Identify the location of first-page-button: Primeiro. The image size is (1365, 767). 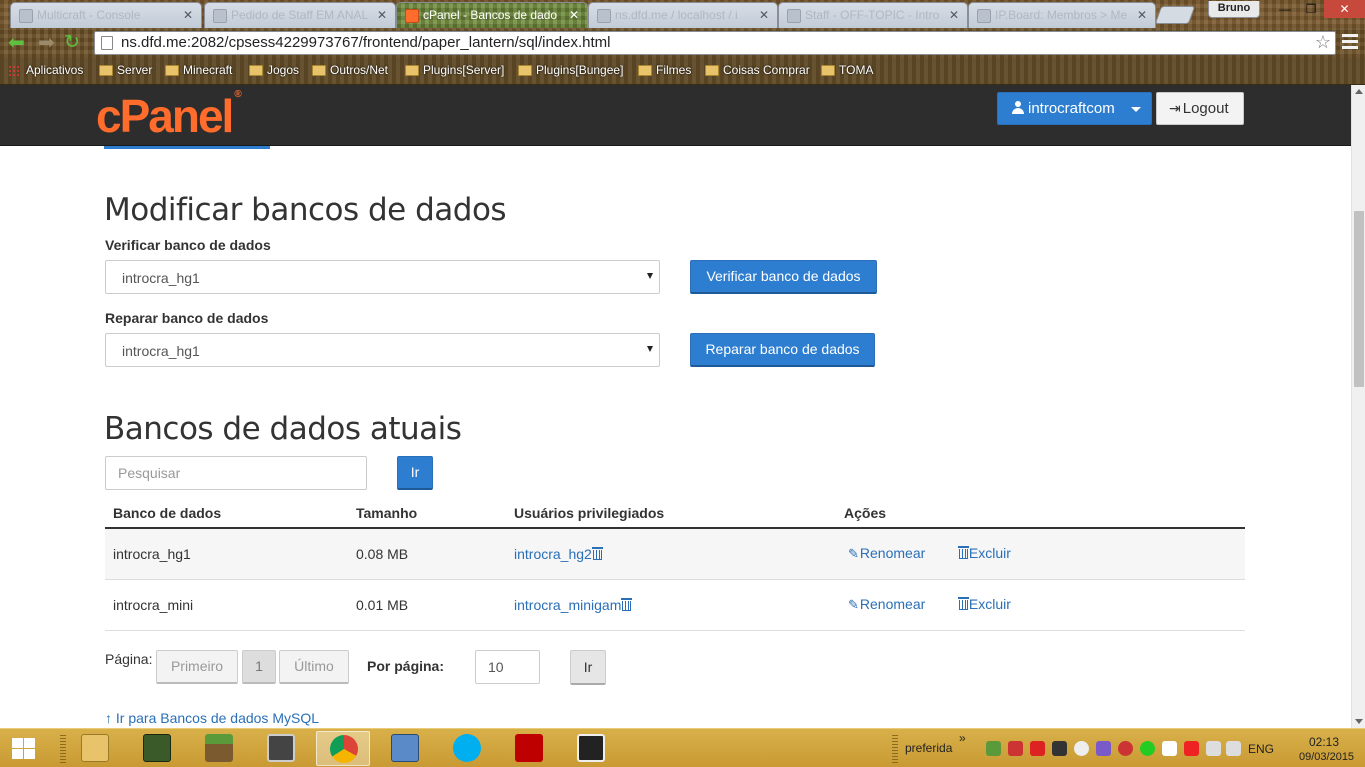
(197, 667).